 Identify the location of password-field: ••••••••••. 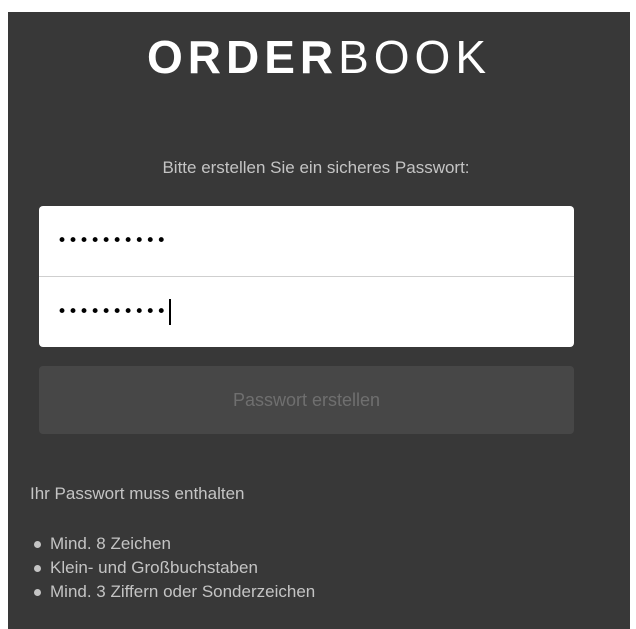
(306, 241).